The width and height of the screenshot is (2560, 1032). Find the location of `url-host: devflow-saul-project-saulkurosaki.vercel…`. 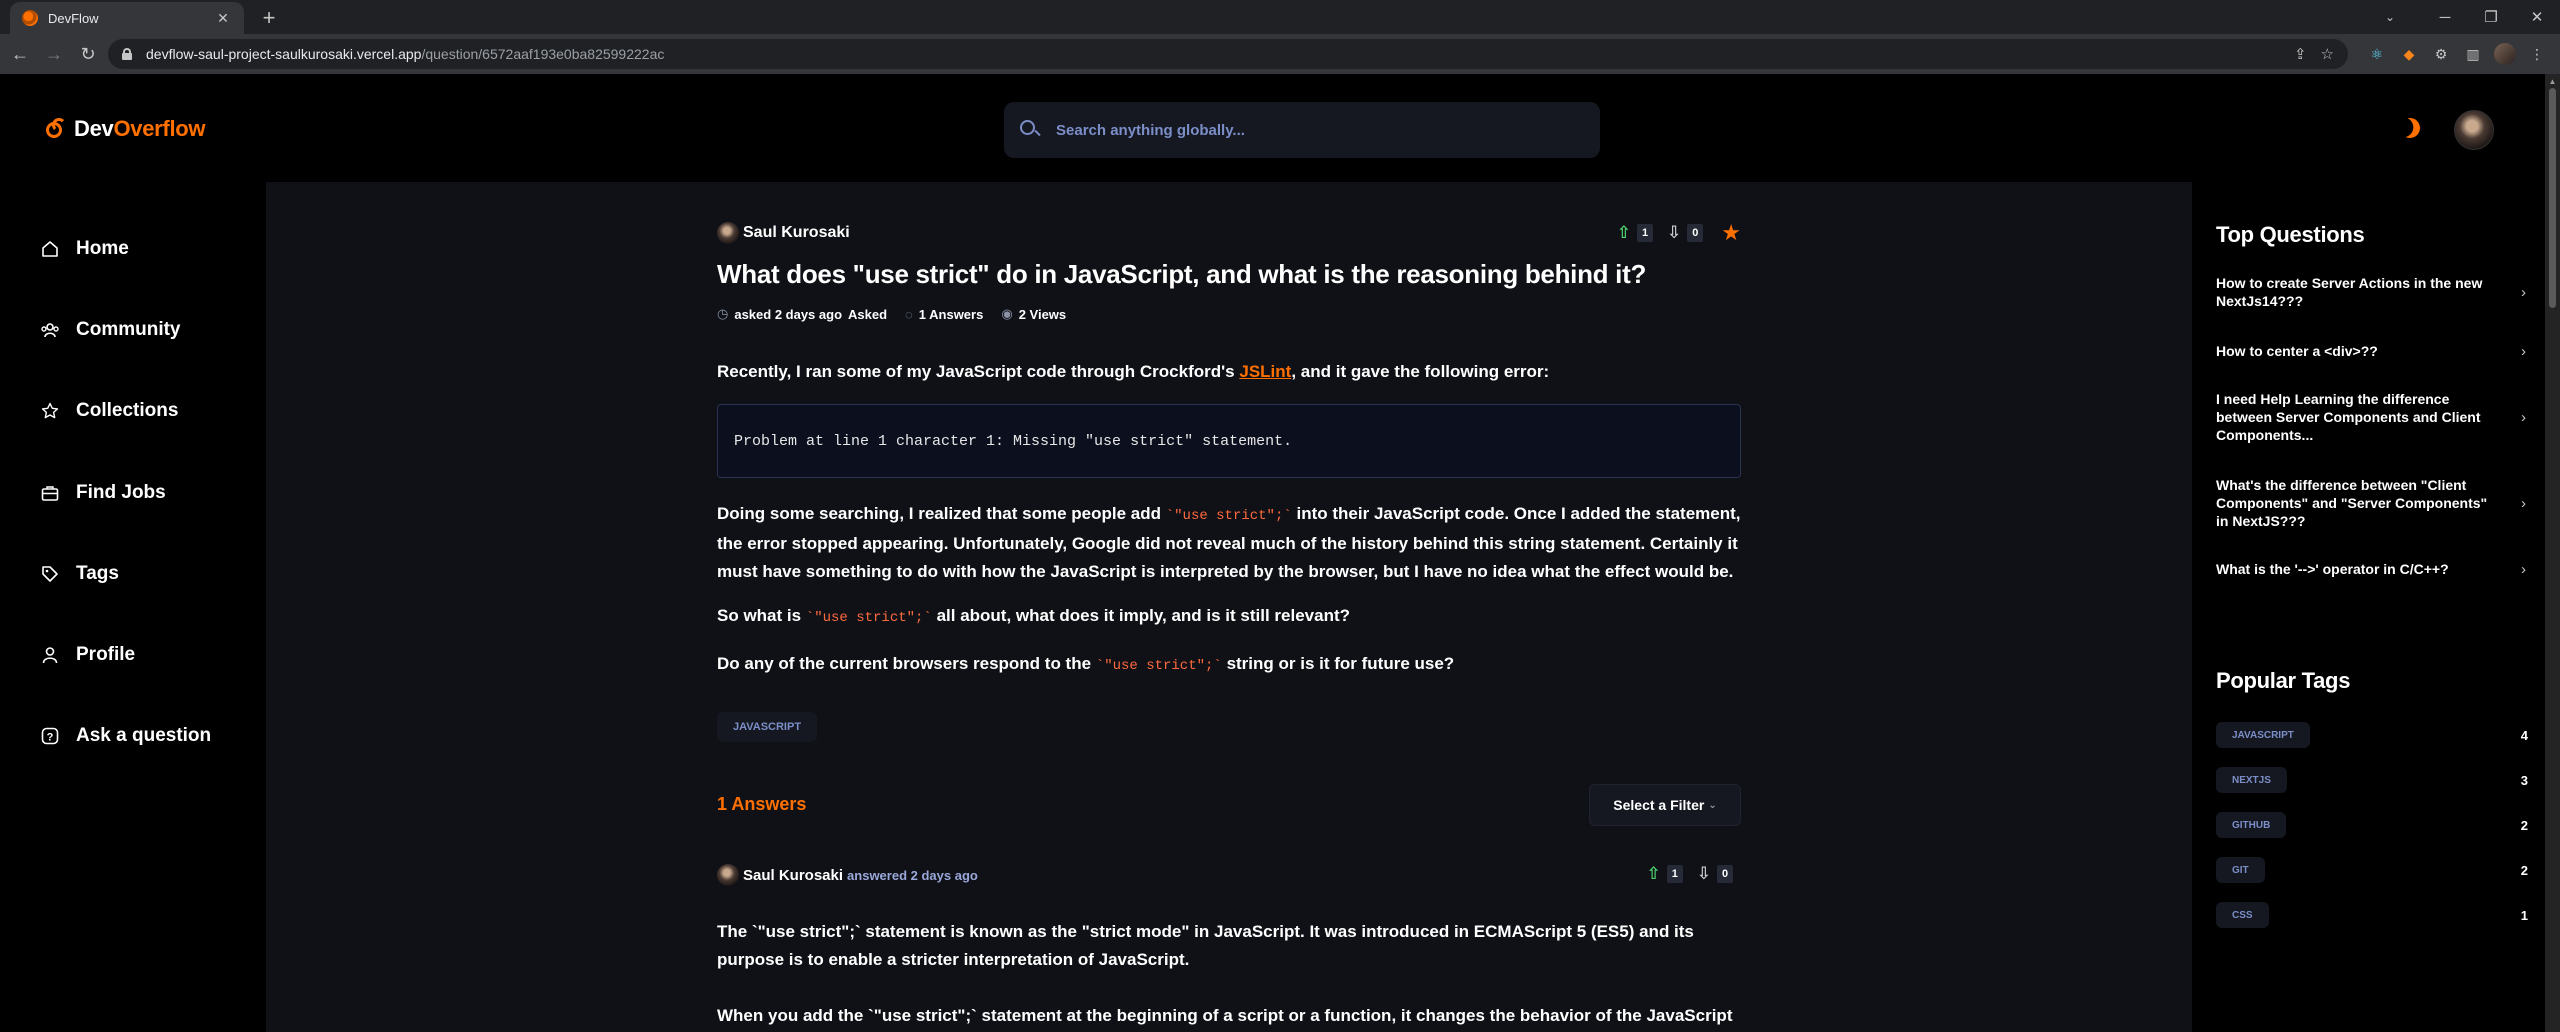

url-host: devflow-saul-project-saulkurosaki.vercel… is located at coordinates (284, 54).